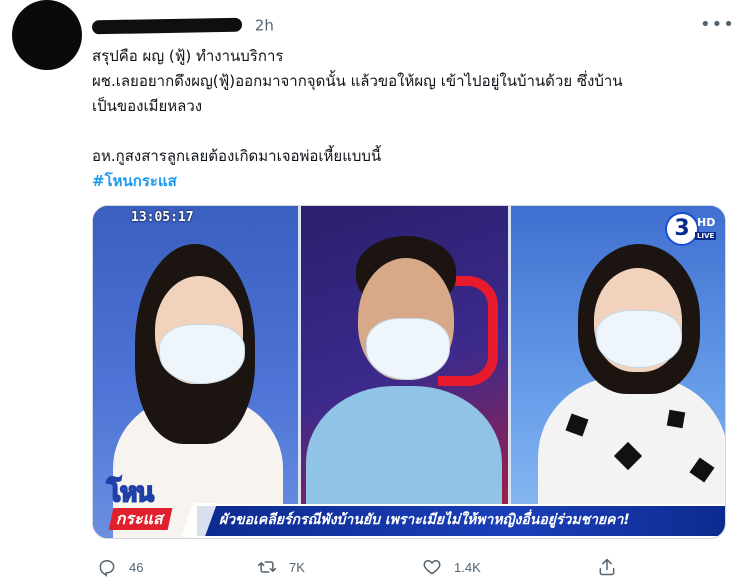  What do you see at coordinates (412, 567) in the screenshot?
I see `tweet-actions: 46 7K 1.4K` at bounding box center [412, 567].